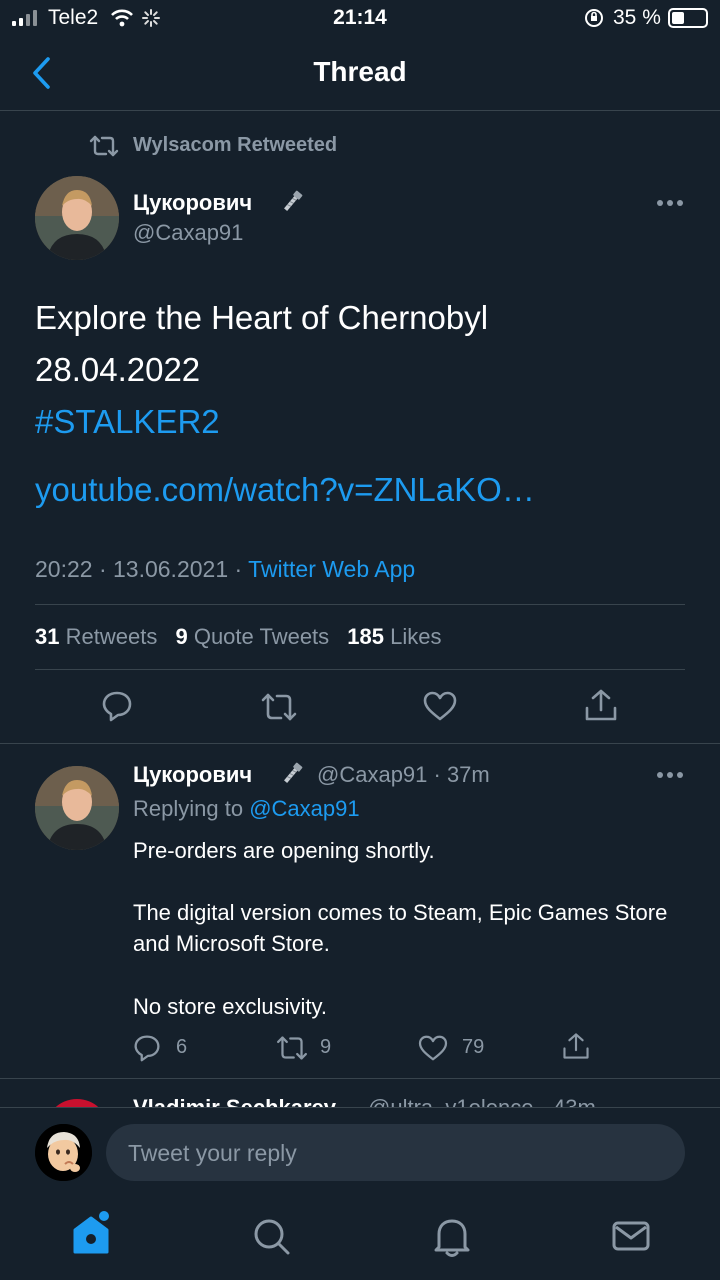 This screenshot has height=1280, width=720. I want to click on replying-to-handle: @Caxap91, so click(304, 808).